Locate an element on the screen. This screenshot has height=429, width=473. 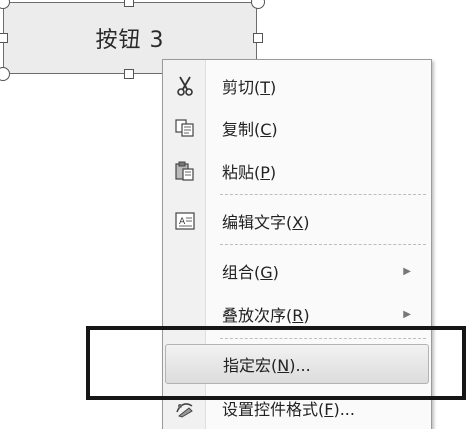
copy-icon is located at coordinates (185, 128).